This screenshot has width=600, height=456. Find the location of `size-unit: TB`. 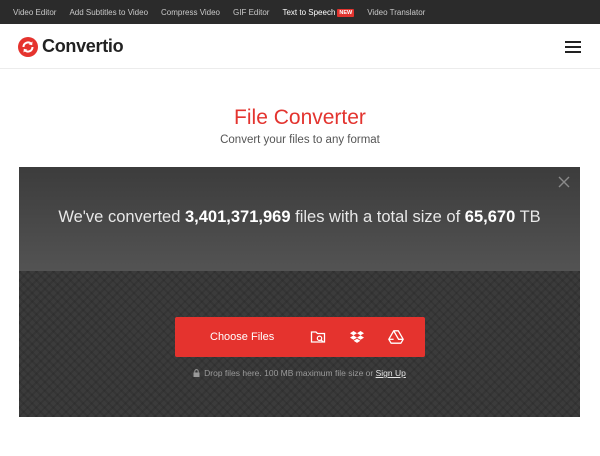

size-unit: TB is located at coordinates (530, 217).